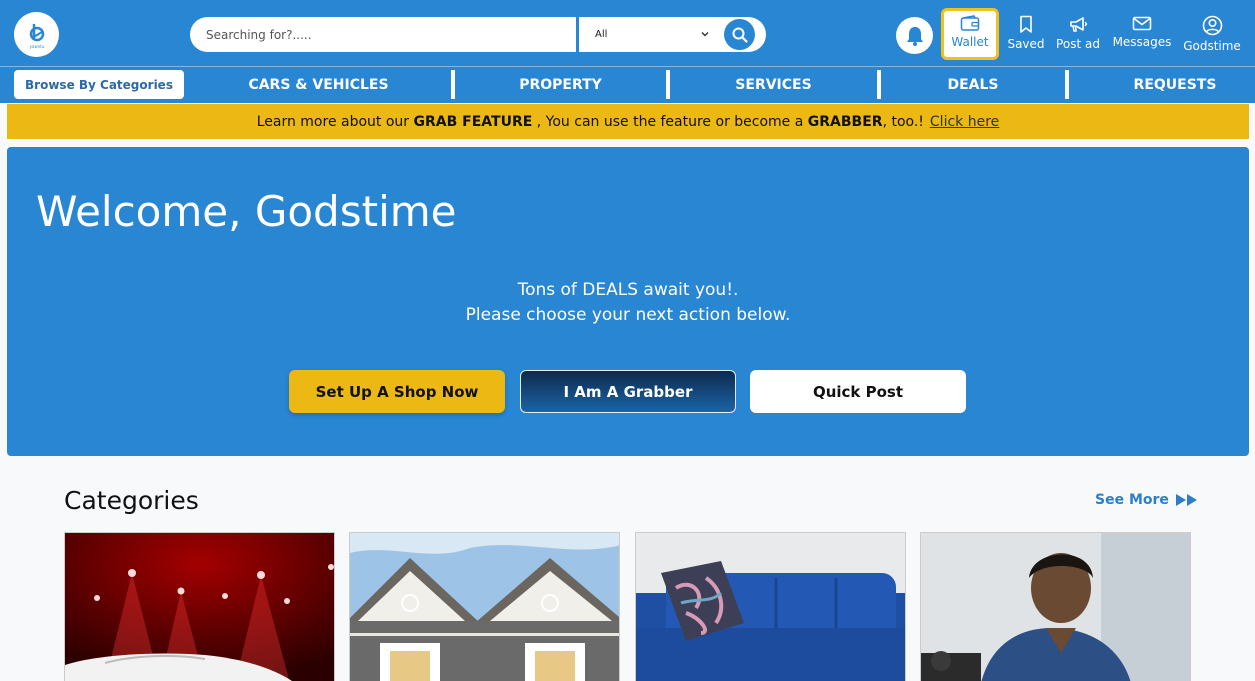 The height and width of the screenshot is (681, 1255). I want to click on saved-label: Saved, so click(1026, 44).